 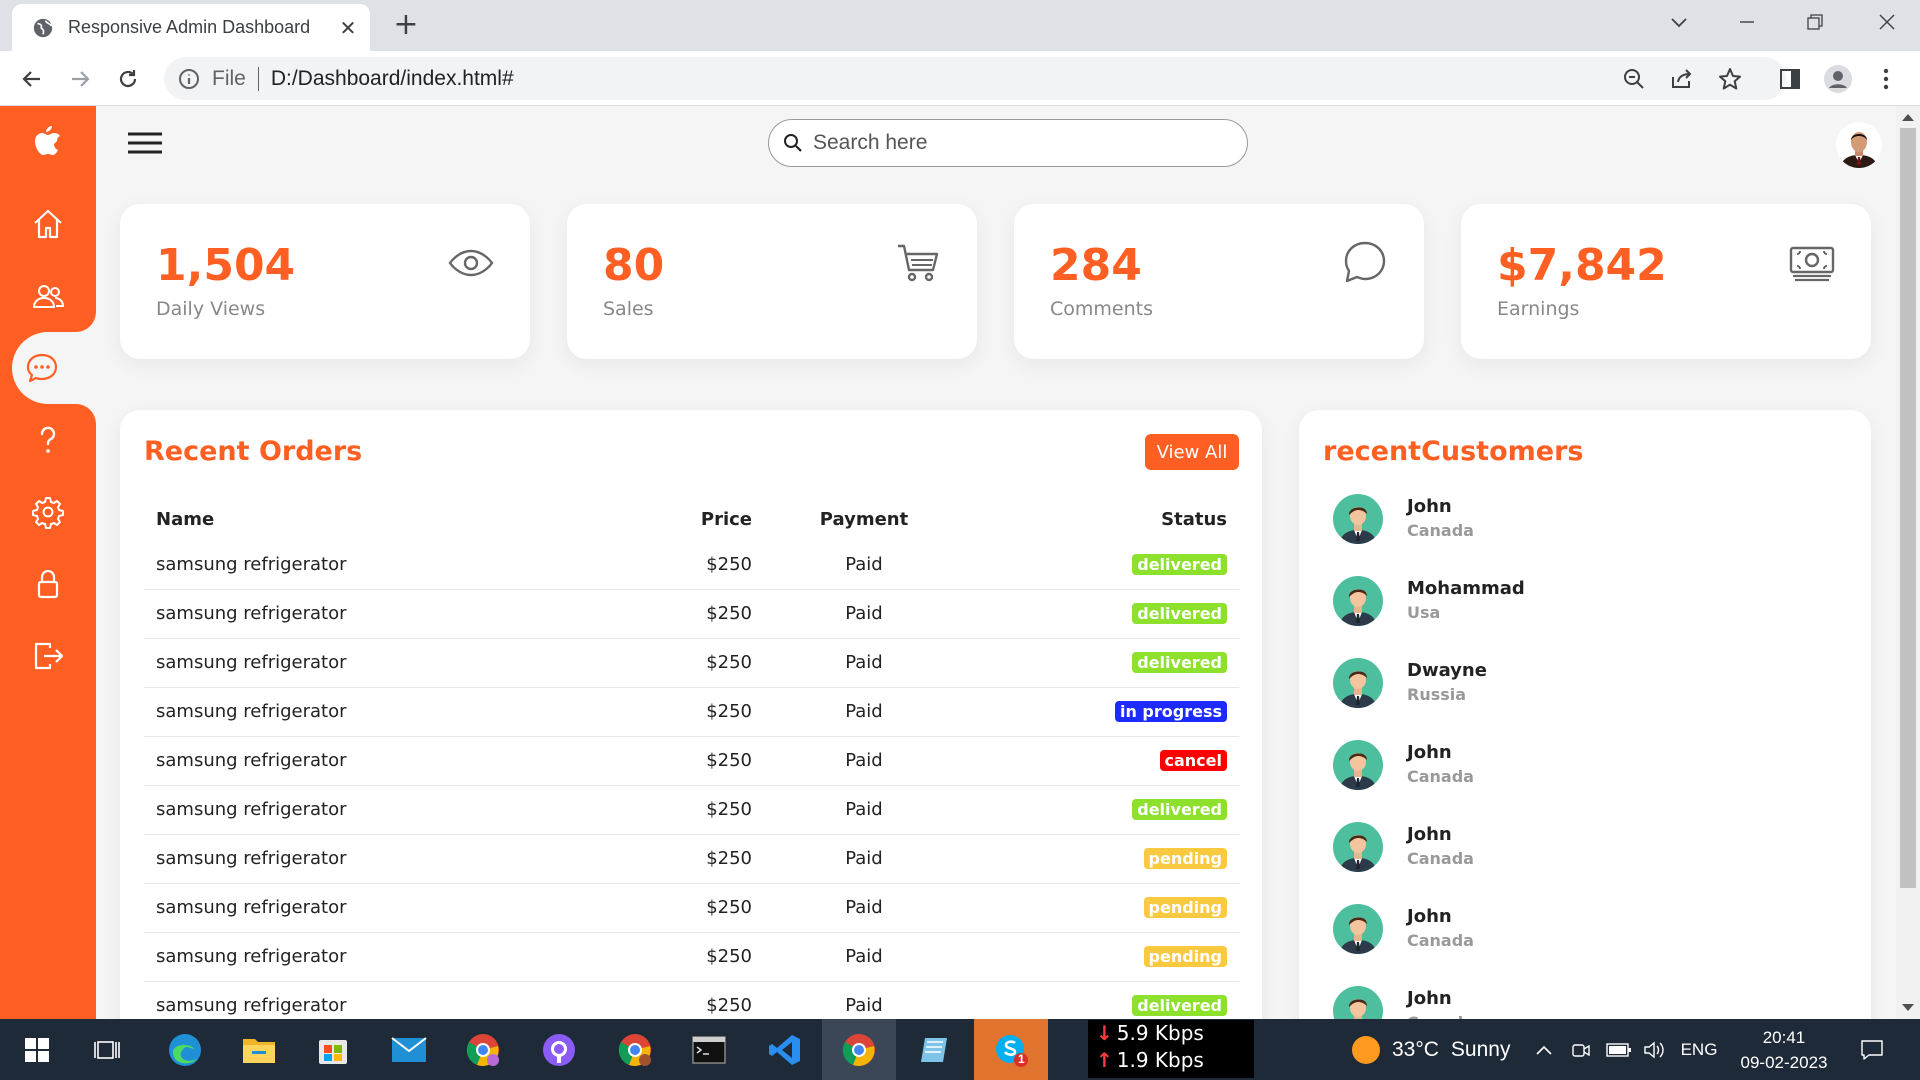 What do you see at coordinates (975, 78) in the screenshot?
I see `address-bar: File D:/Dashboard/index.html#` at bounding box center [975, 78].